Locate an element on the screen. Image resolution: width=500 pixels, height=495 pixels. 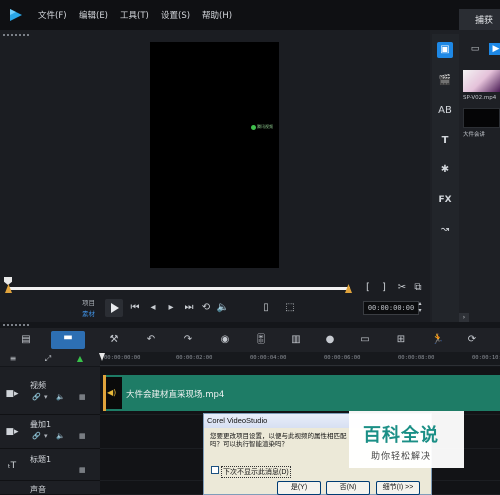
record-capture-icon: ◉ is located at coordinates (225, 340).